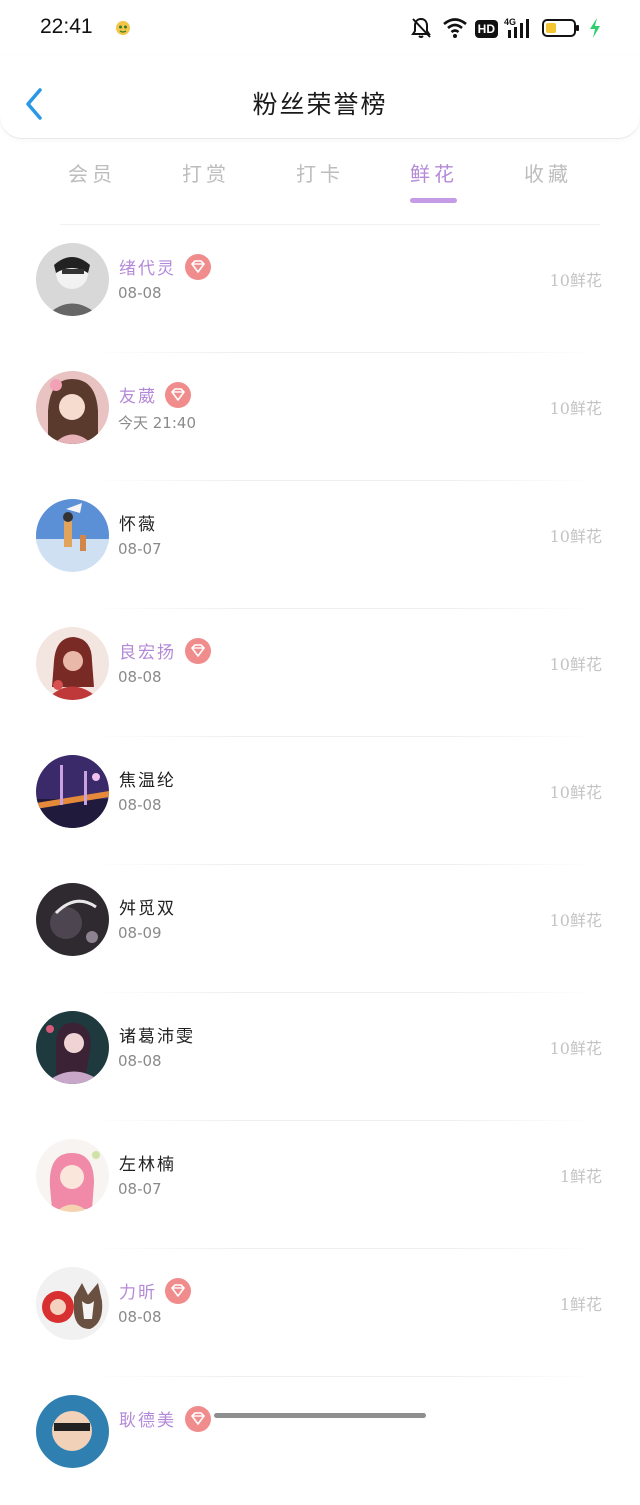 The image size is (640, 1505). I want to click on list-item: 友葳 今天 21:40 10鲜花, so click(320, 417).